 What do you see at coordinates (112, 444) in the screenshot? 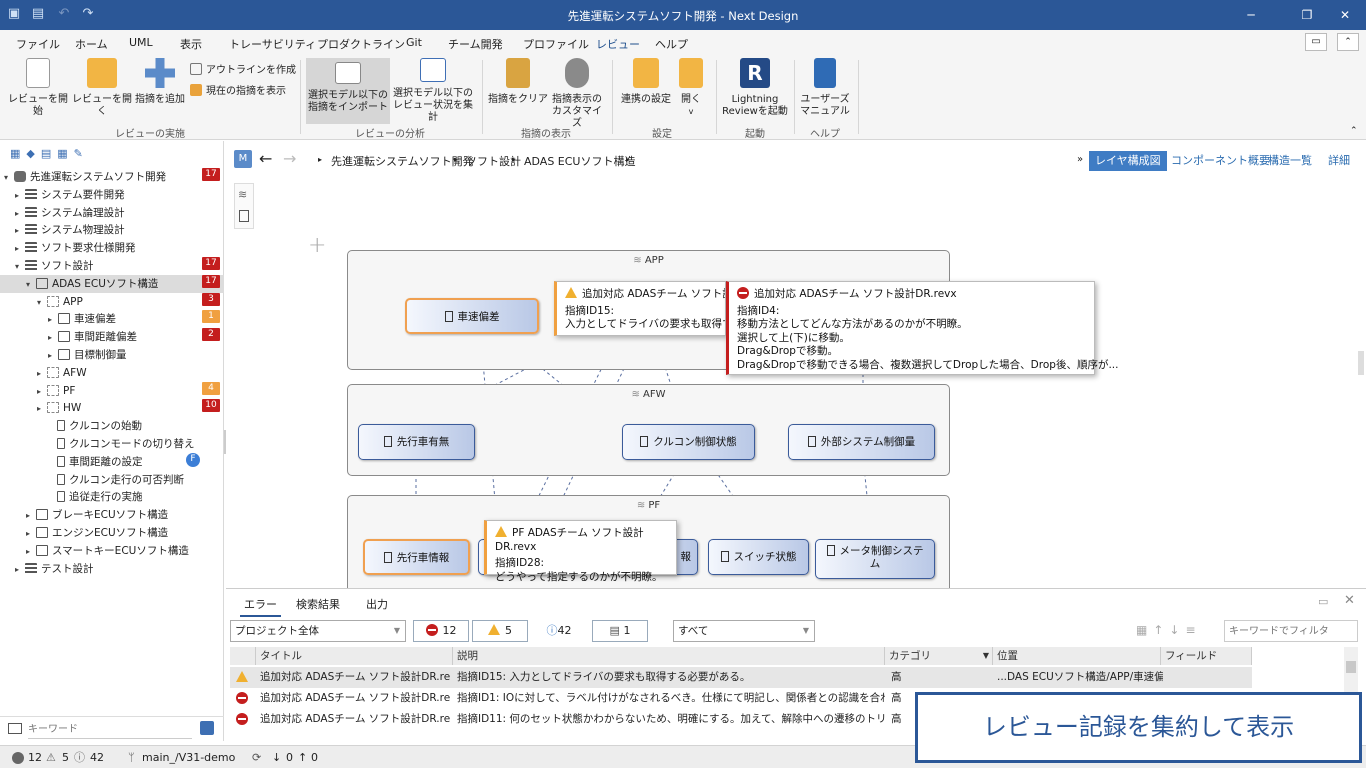
I see `tree-item-cc-mode: クルコンモードの切り替え` at bounding box center [112, 444].